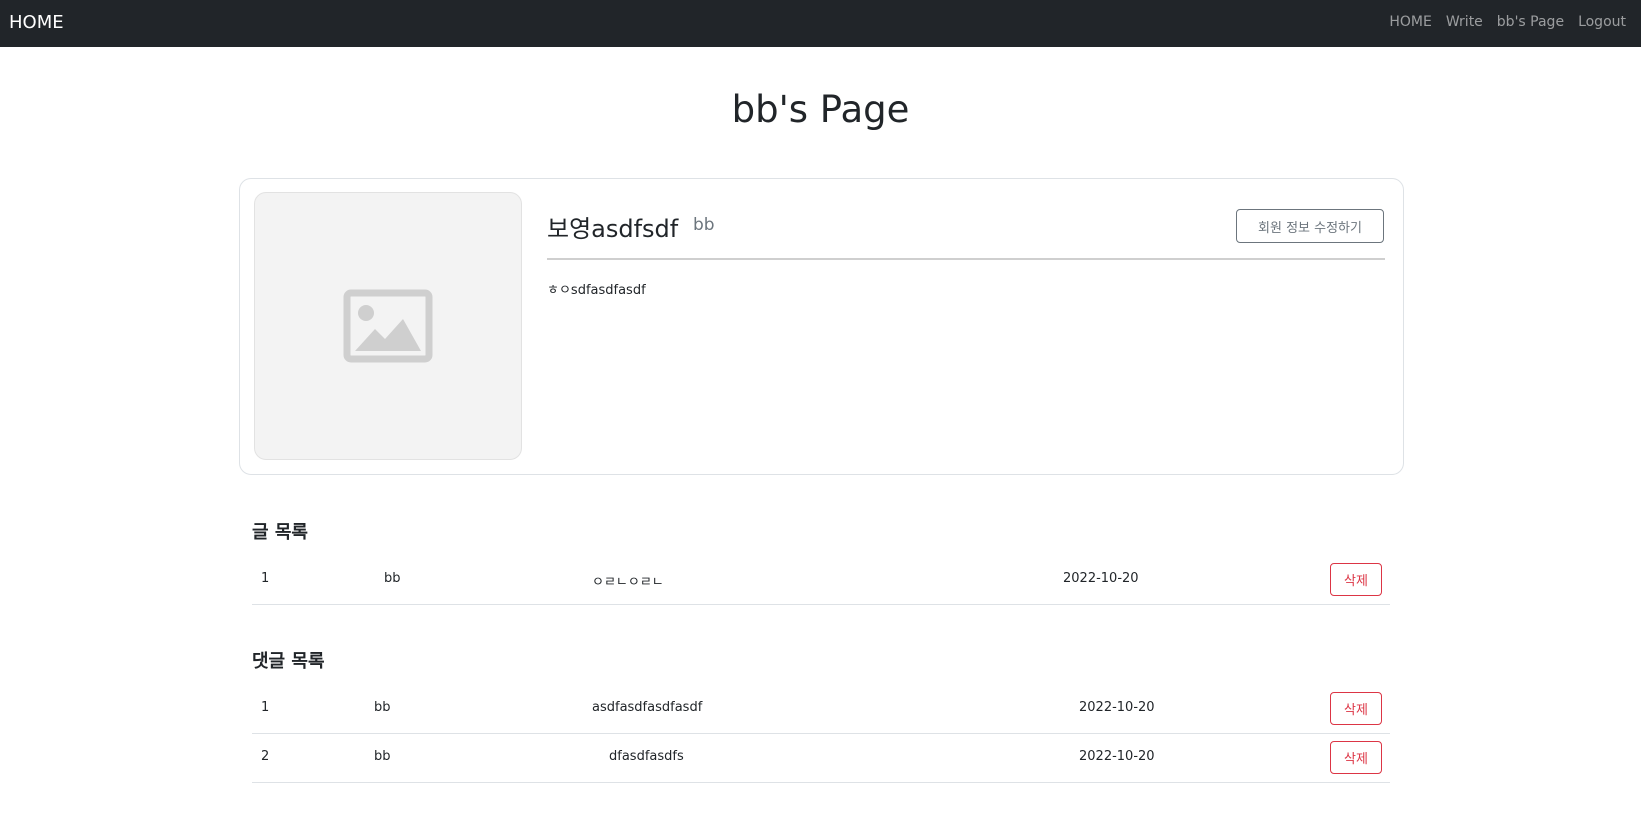 The height and width of the screenshot is (814, 1641). I want to click on profile-bio: ㅎㅇsdfasdfasdf, so click(596, 290).